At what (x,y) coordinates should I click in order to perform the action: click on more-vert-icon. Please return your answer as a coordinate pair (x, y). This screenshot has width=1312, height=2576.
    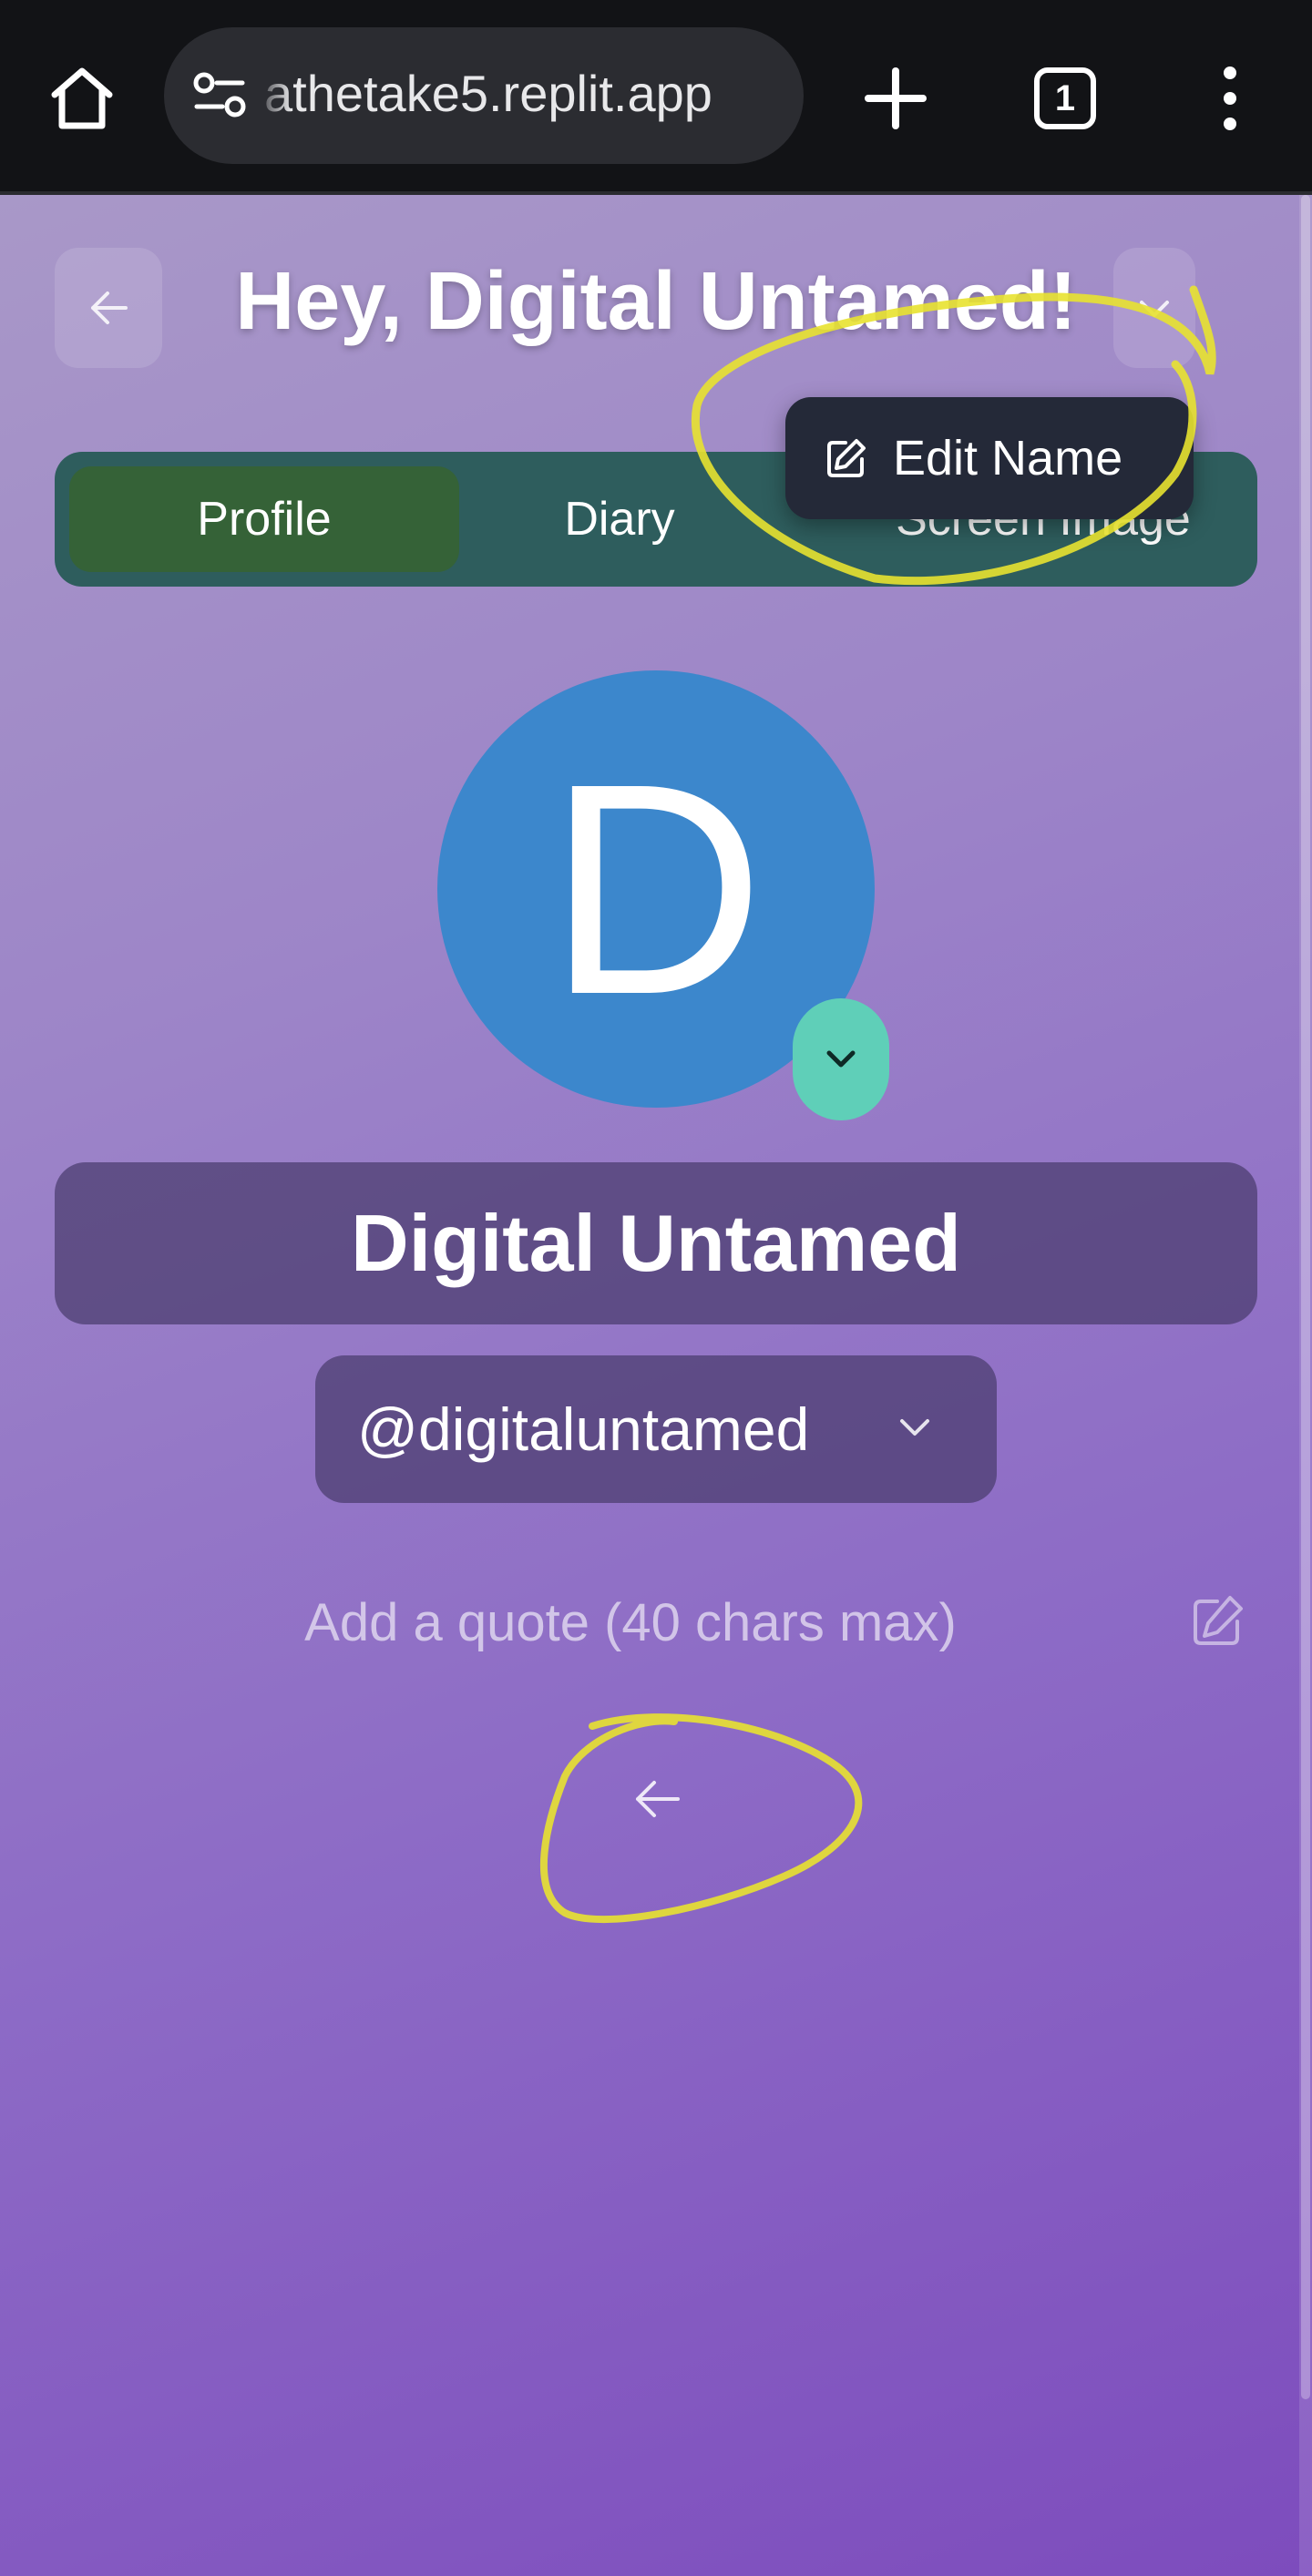
    Looking at the image, I should click on (1230, 98).